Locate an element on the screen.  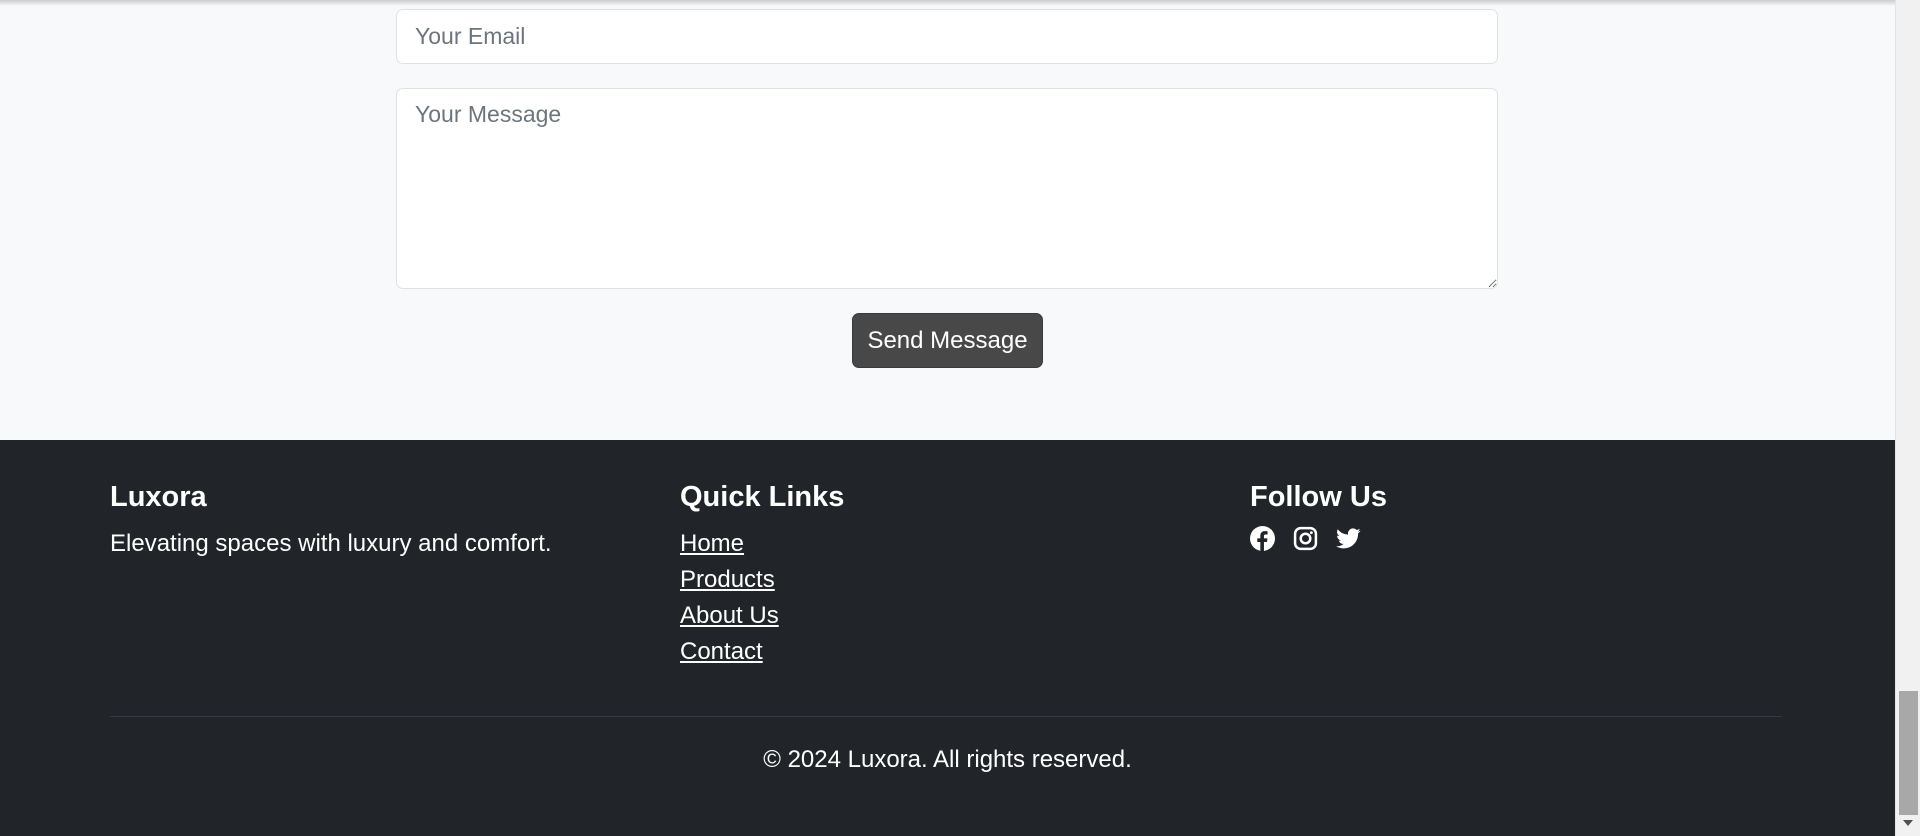
quick-links-title: Quick Links is located at coordinates (762, 497).